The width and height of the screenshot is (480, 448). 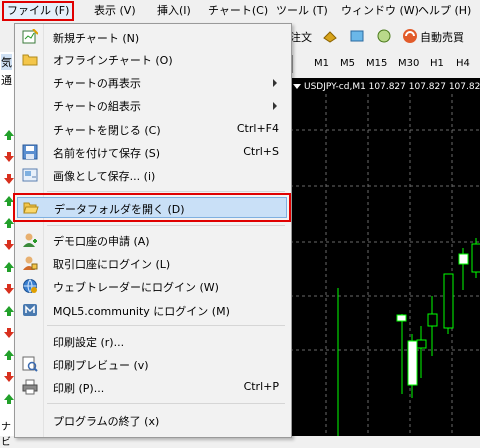 I want to click on menu-item-exit: プログラムの終了 (x), so click(x=152, y=420).